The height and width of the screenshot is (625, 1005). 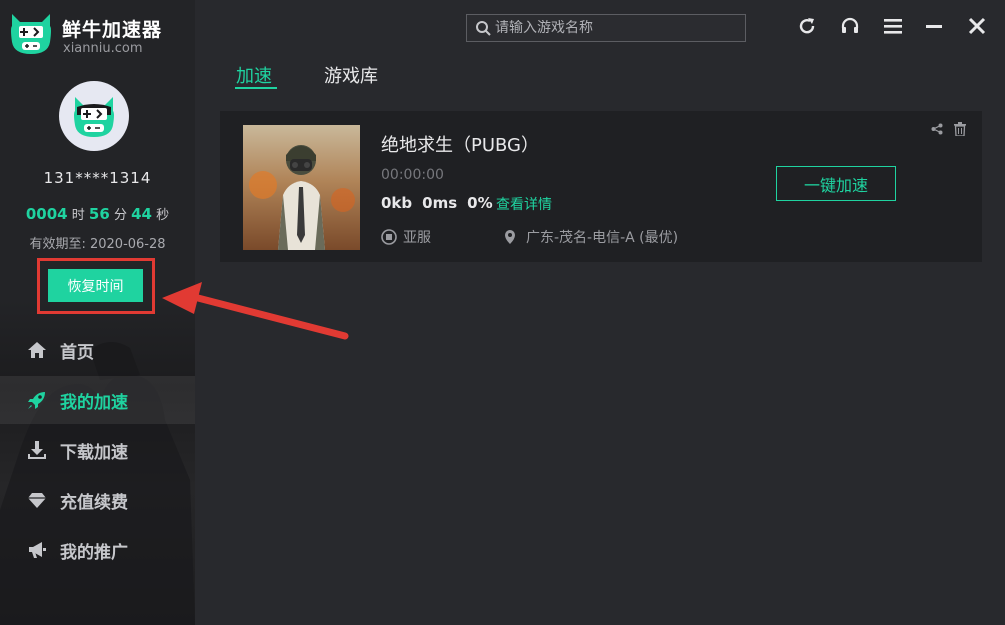 I want to click on refresh-icon, so click(x=807, y=26).